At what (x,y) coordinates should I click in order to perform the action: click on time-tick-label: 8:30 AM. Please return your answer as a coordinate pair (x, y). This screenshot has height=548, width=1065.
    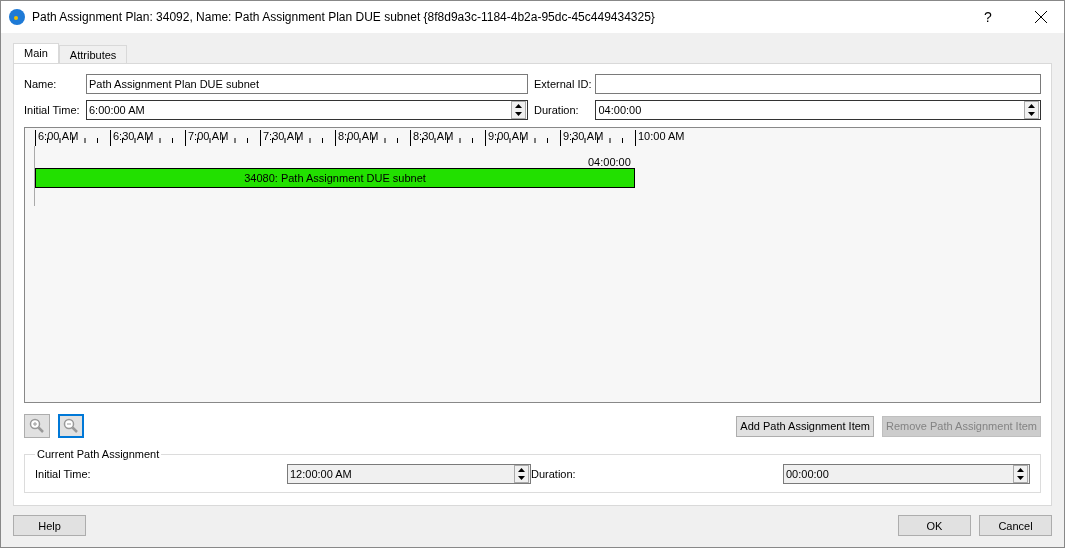
    Looking at the image, I should click on (432, 138).